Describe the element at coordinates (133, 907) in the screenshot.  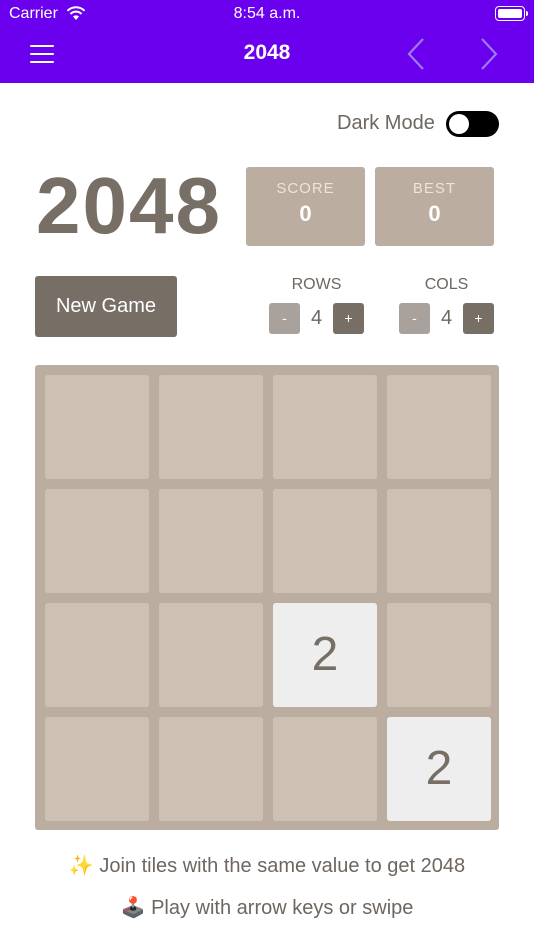
I see `joystick-icon: 🕹️` at that location.